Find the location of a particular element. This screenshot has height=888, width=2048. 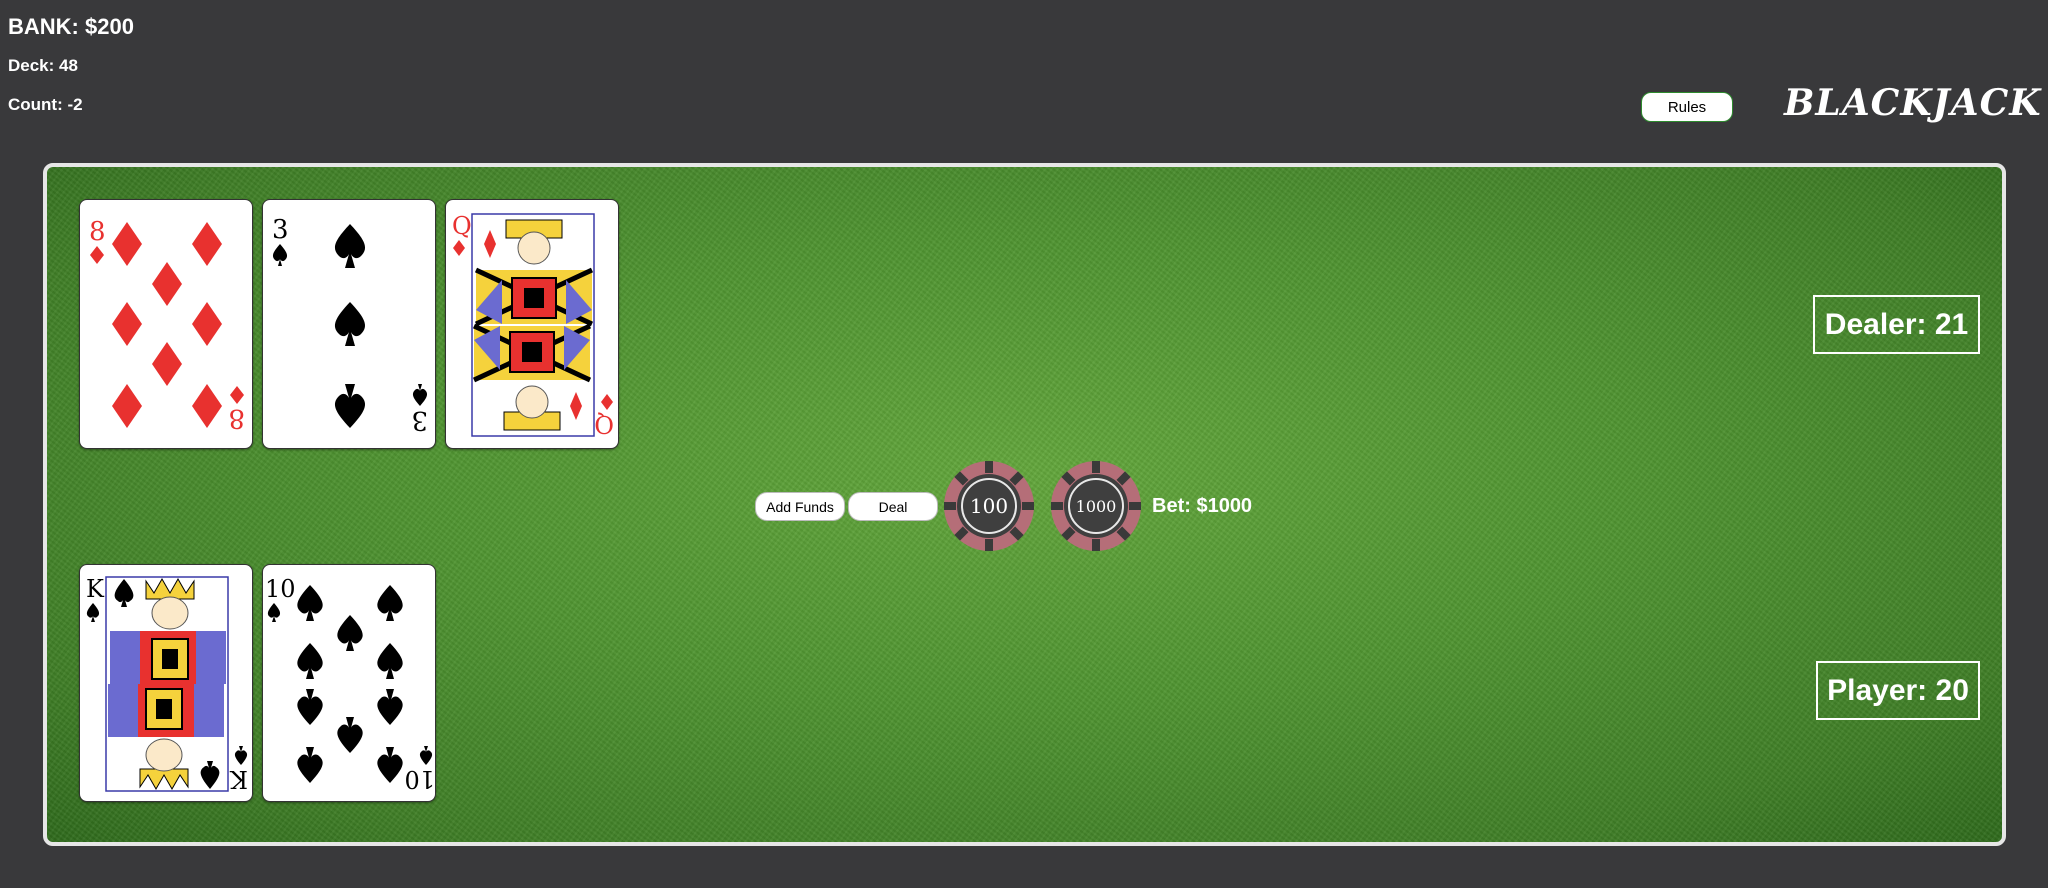

player-card-1: K K is located at coordinates (166, 683).